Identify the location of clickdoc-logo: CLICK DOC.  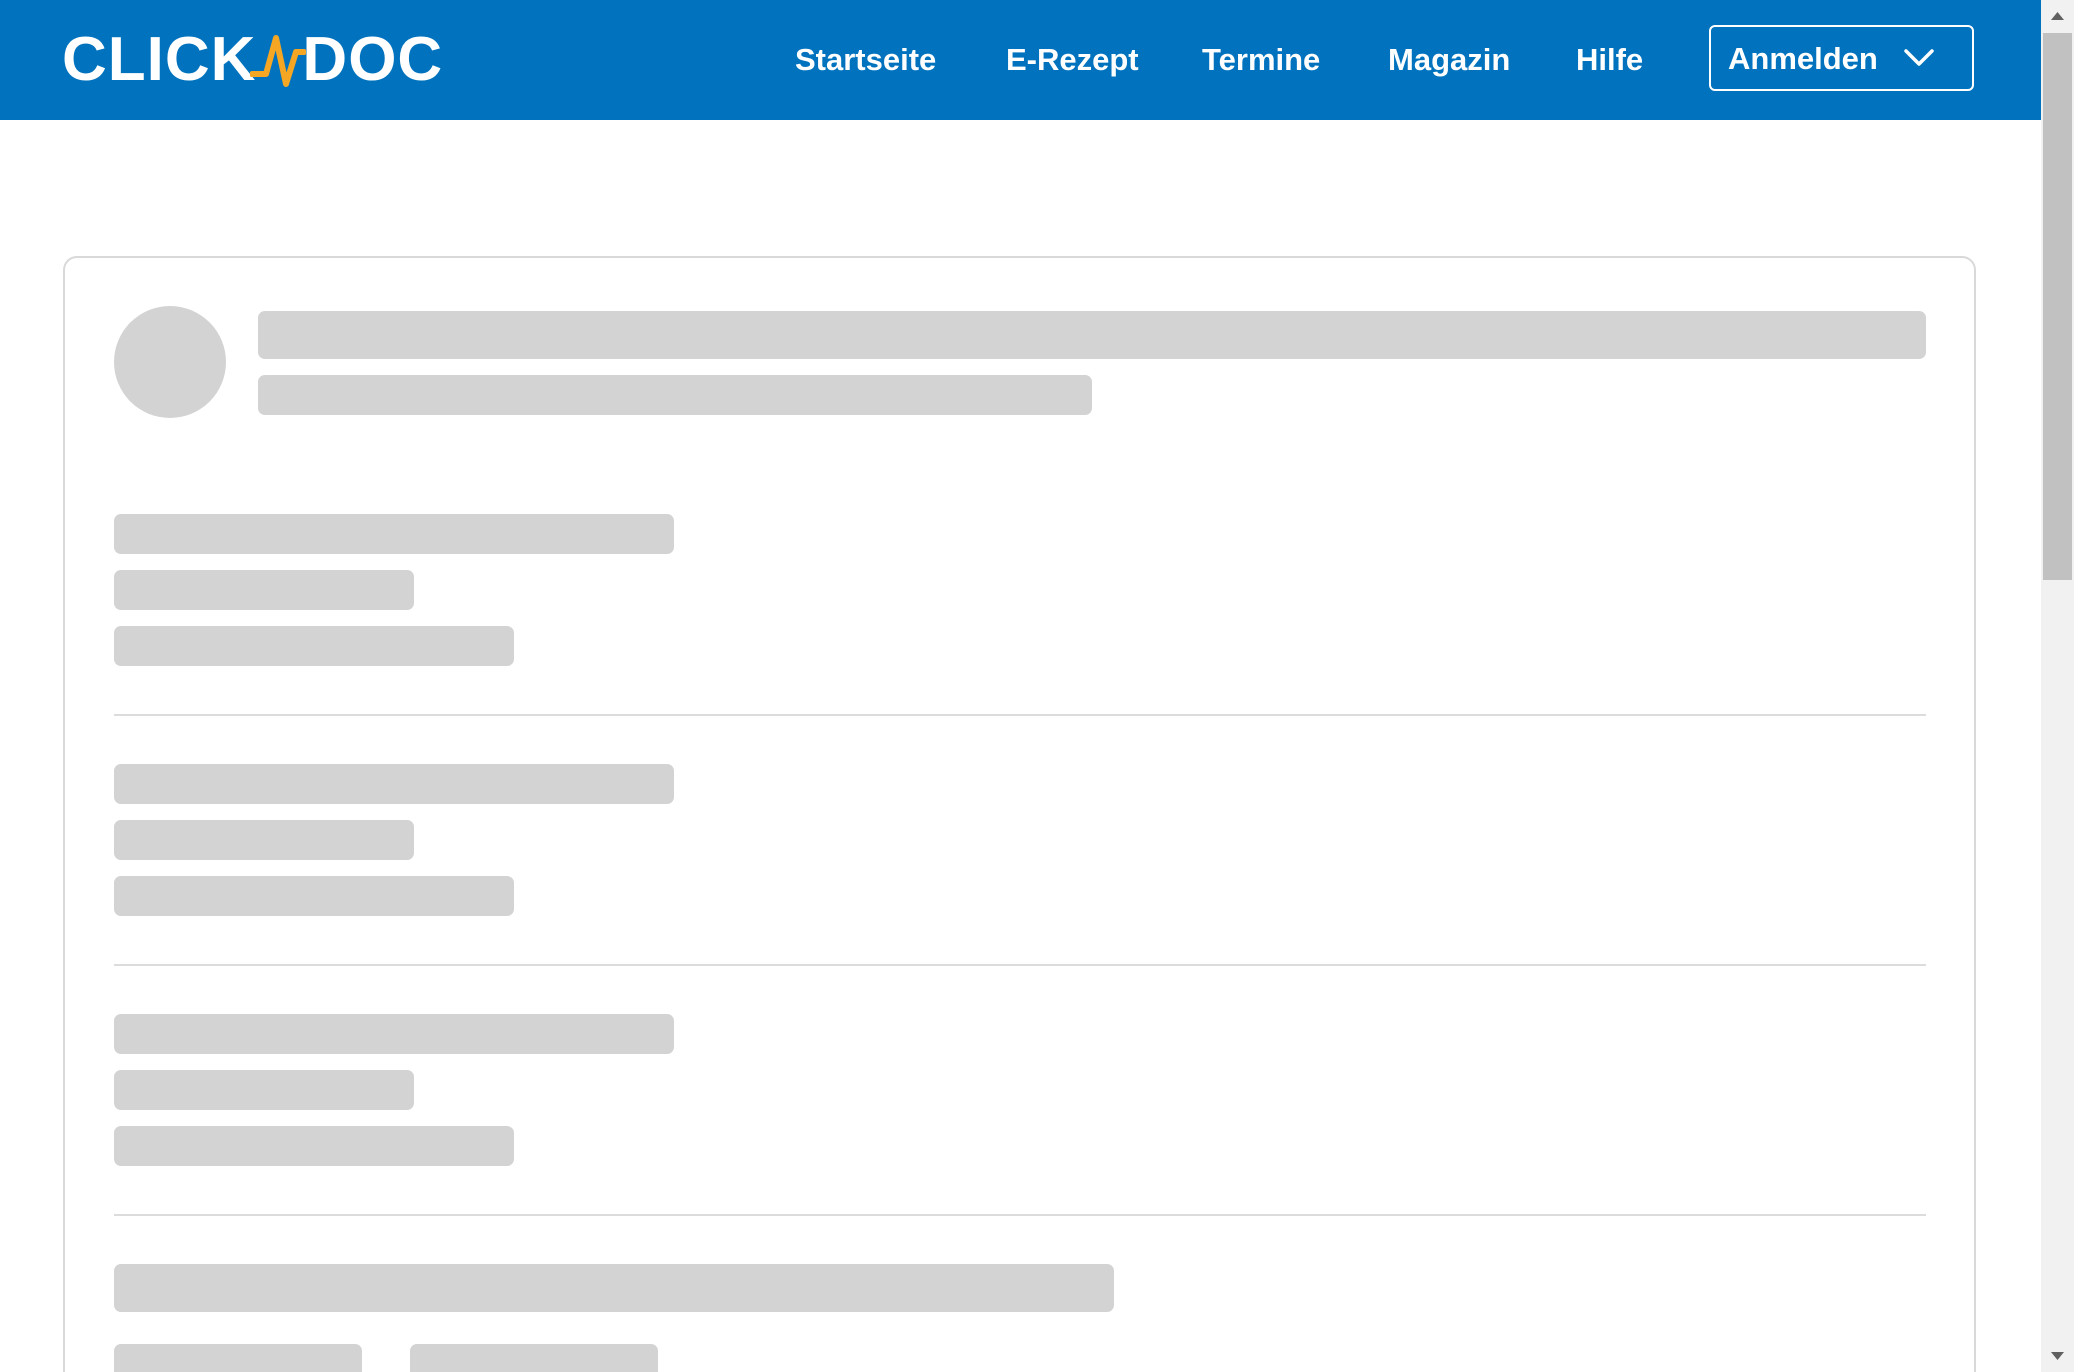
(252, 60).